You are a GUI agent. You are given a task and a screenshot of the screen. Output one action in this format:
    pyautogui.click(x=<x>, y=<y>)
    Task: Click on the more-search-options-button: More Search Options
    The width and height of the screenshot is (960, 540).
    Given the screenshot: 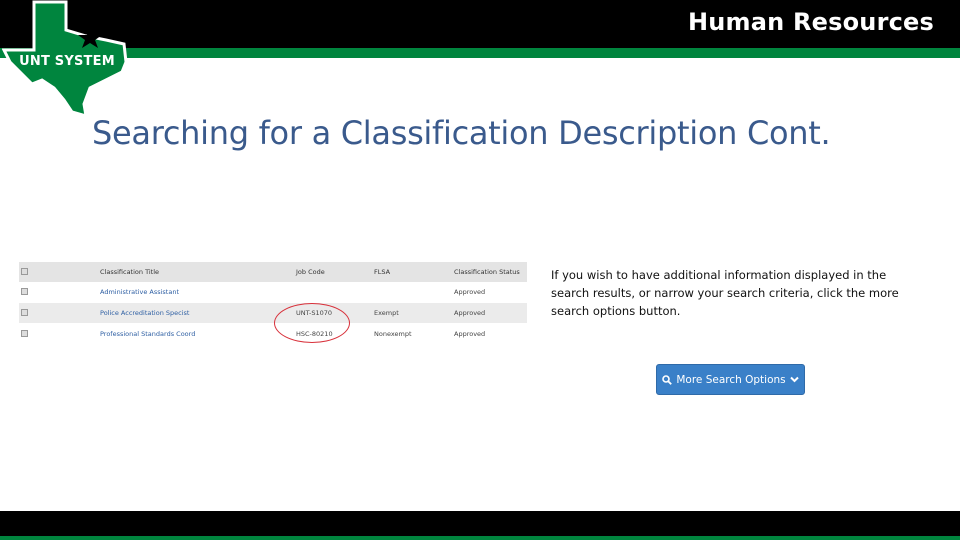 What is the action you would take?
    pyautogui.click(x=730, y=379)
    